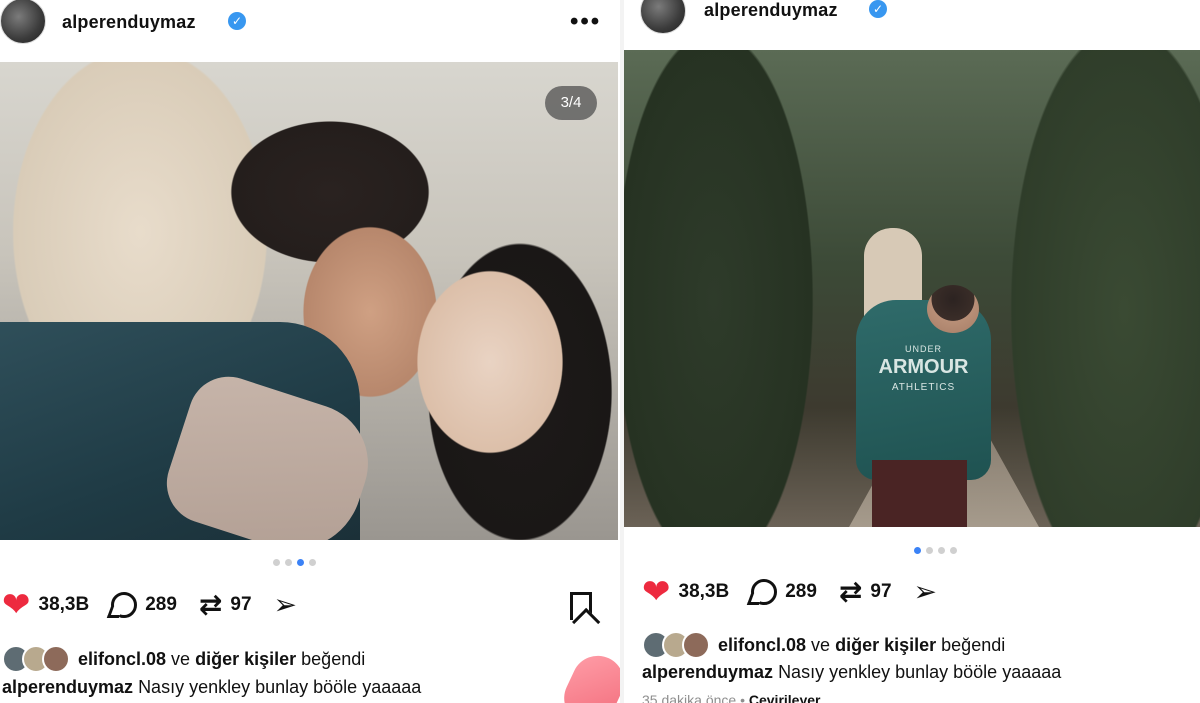 The width and height of the screenshot is (1200, 703). Describe the element at coordinates (587, 675) in the screenshot. I see `decorative-shape` at that location.